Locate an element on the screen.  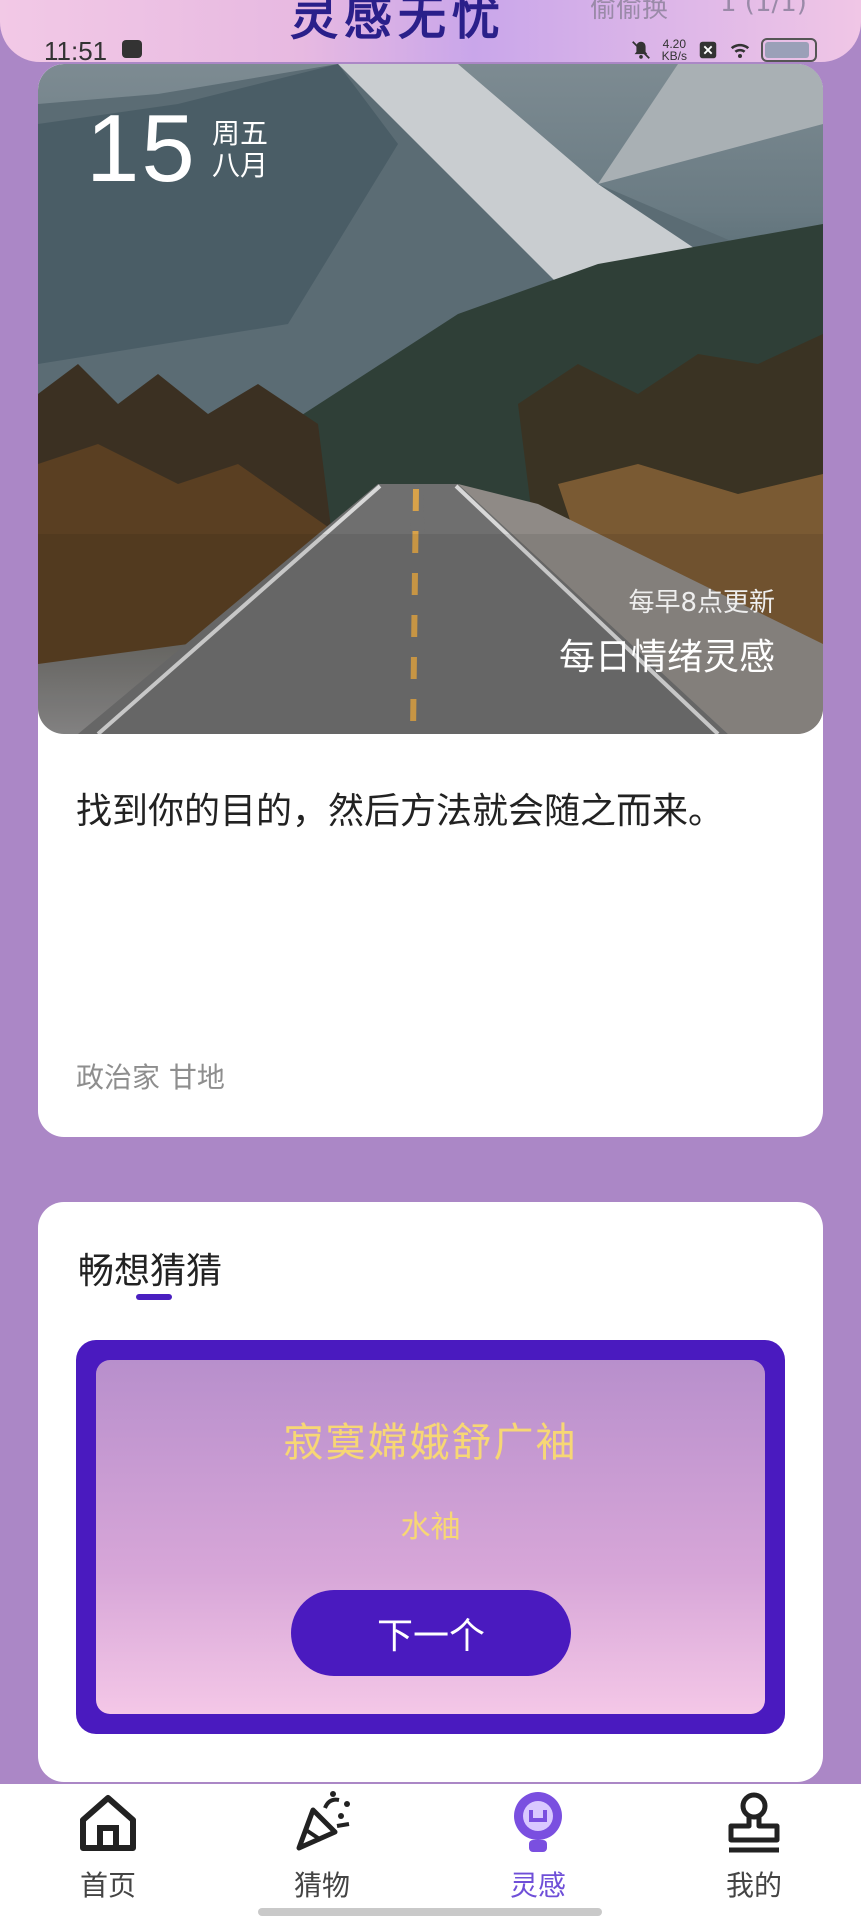
date-month: 八月 is located at coordinates (240, 165).